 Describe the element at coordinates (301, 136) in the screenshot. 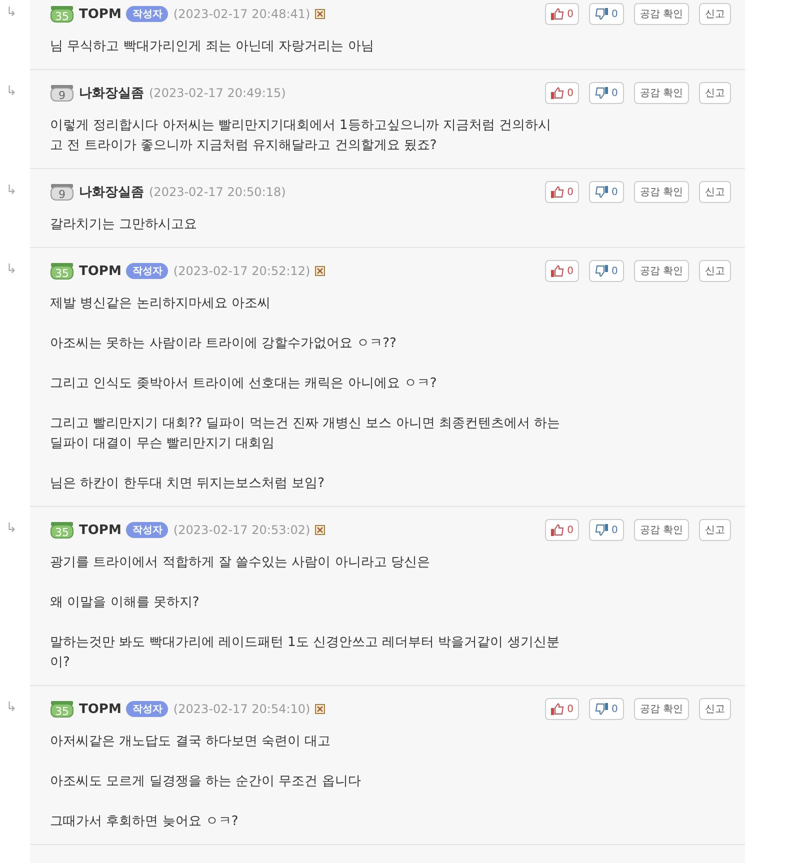

I see `comment-text: 이렇게 정리합시다 아저씨는 빨리만지기대회에서 1등하고싶으니까 지금처럼 건의하시고 전 트라이가 좋으니까 지금처럼 유지해달라고 건의할게요 됬죠?` at that location.